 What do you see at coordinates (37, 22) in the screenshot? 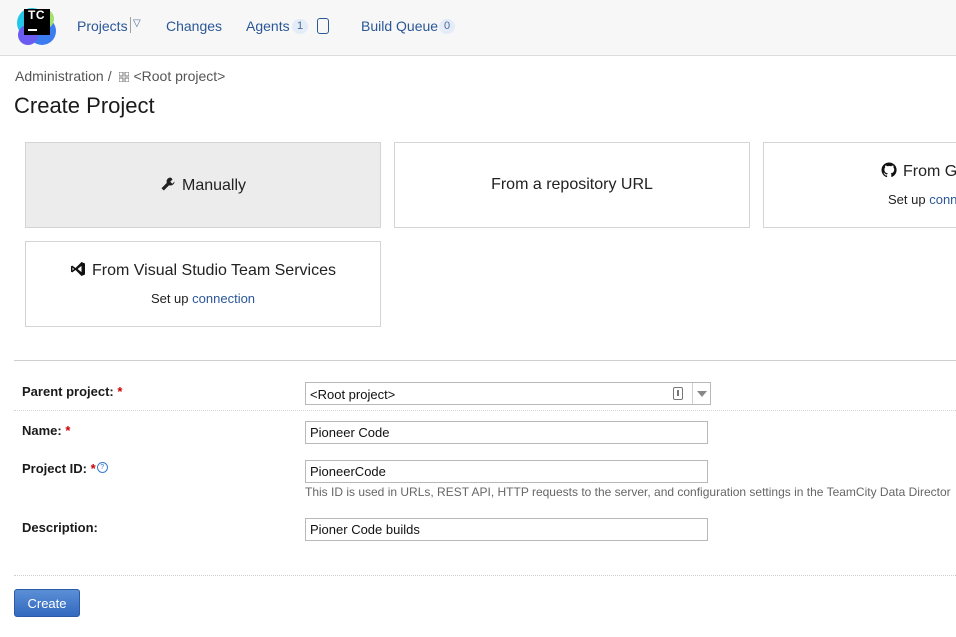
I see `logo-mark: TC` at bounding box center [37, 22].